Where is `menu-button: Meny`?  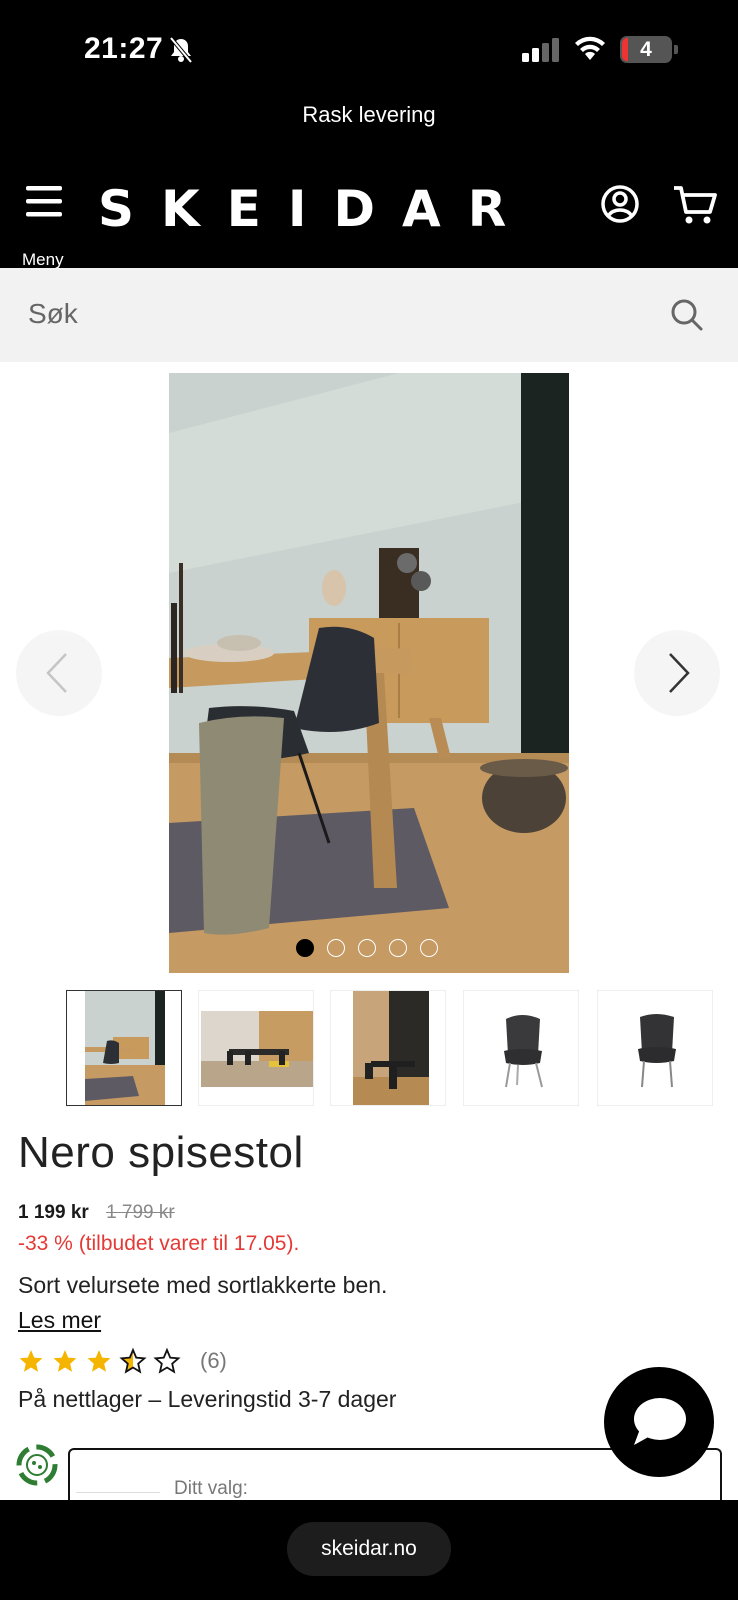 menu-button: Meny is located at coordinates (45, 226).